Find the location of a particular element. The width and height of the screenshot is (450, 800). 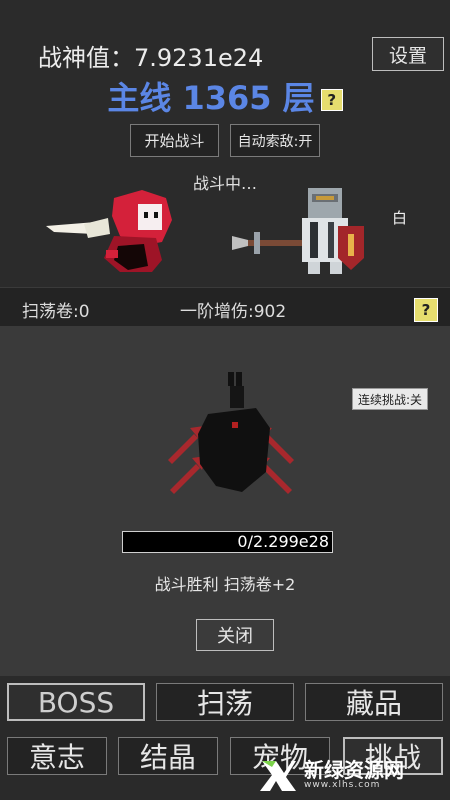

boss-sprite is located at coordinates (231, 433).